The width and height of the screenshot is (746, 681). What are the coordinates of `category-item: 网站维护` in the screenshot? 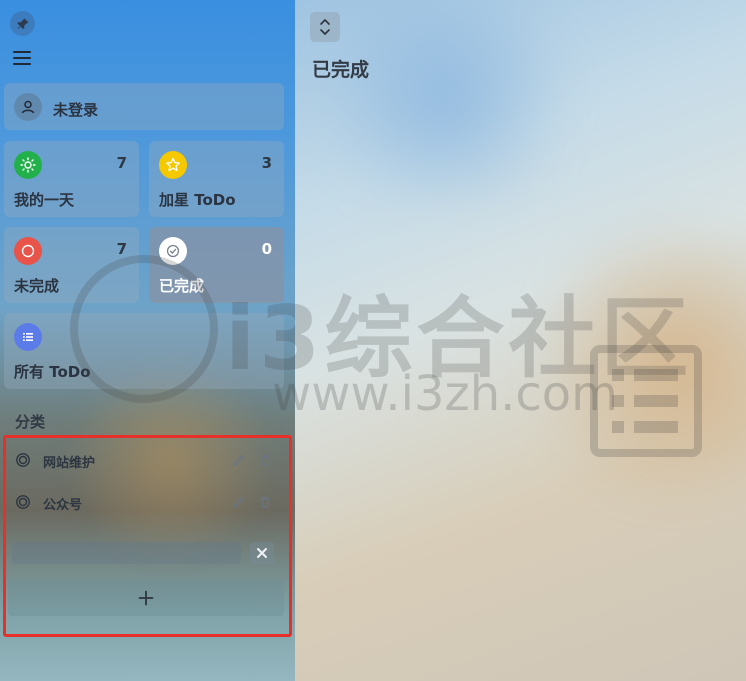 It's located at (143, 460).